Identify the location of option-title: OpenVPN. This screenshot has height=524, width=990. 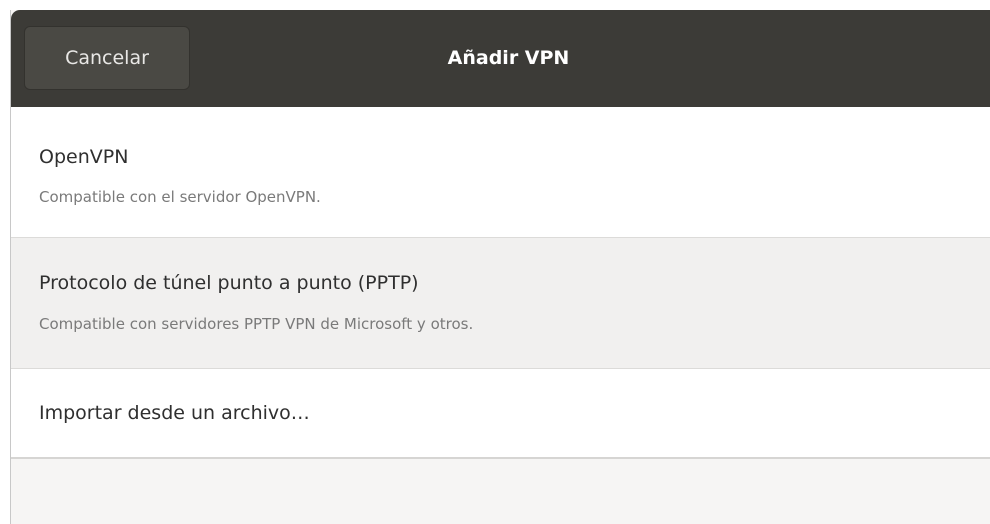
(84, 157).